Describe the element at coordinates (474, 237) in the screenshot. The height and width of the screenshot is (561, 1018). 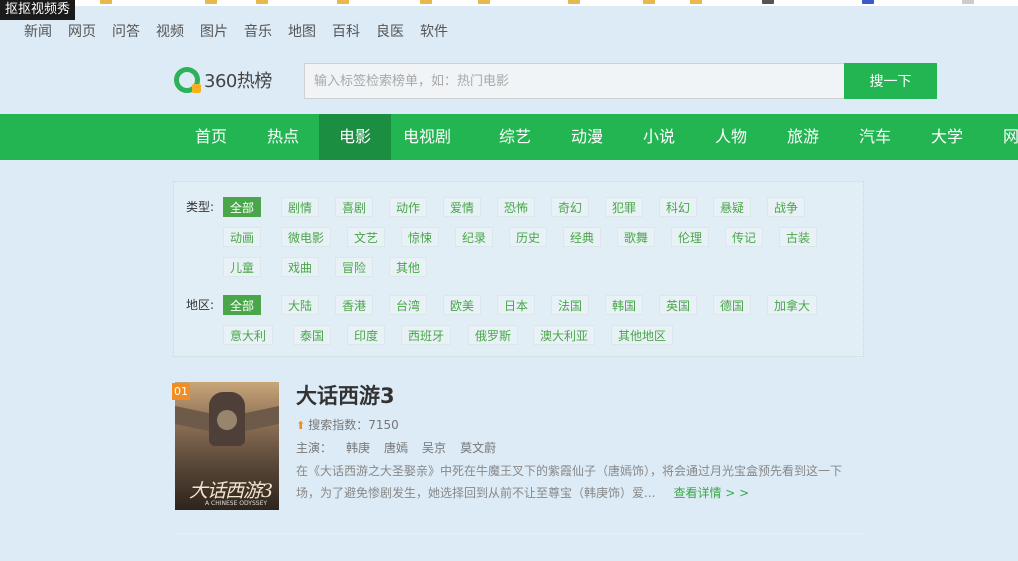
I see `type-tag: 纪录` at that location.